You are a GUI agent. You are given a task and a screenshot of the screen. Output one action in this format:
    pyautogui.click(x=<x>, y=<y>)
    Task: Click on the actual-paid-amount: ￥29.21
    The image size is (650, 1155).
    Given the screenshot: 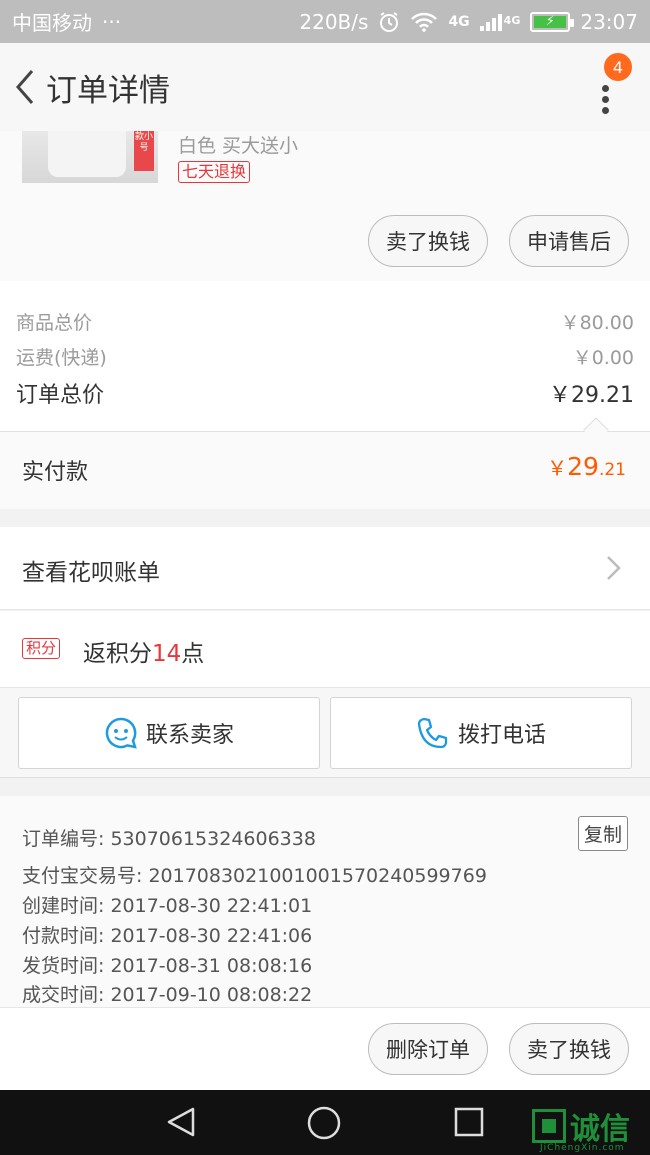 What is the action you would take?
    pyautogui.click(x=586, y=466)
    